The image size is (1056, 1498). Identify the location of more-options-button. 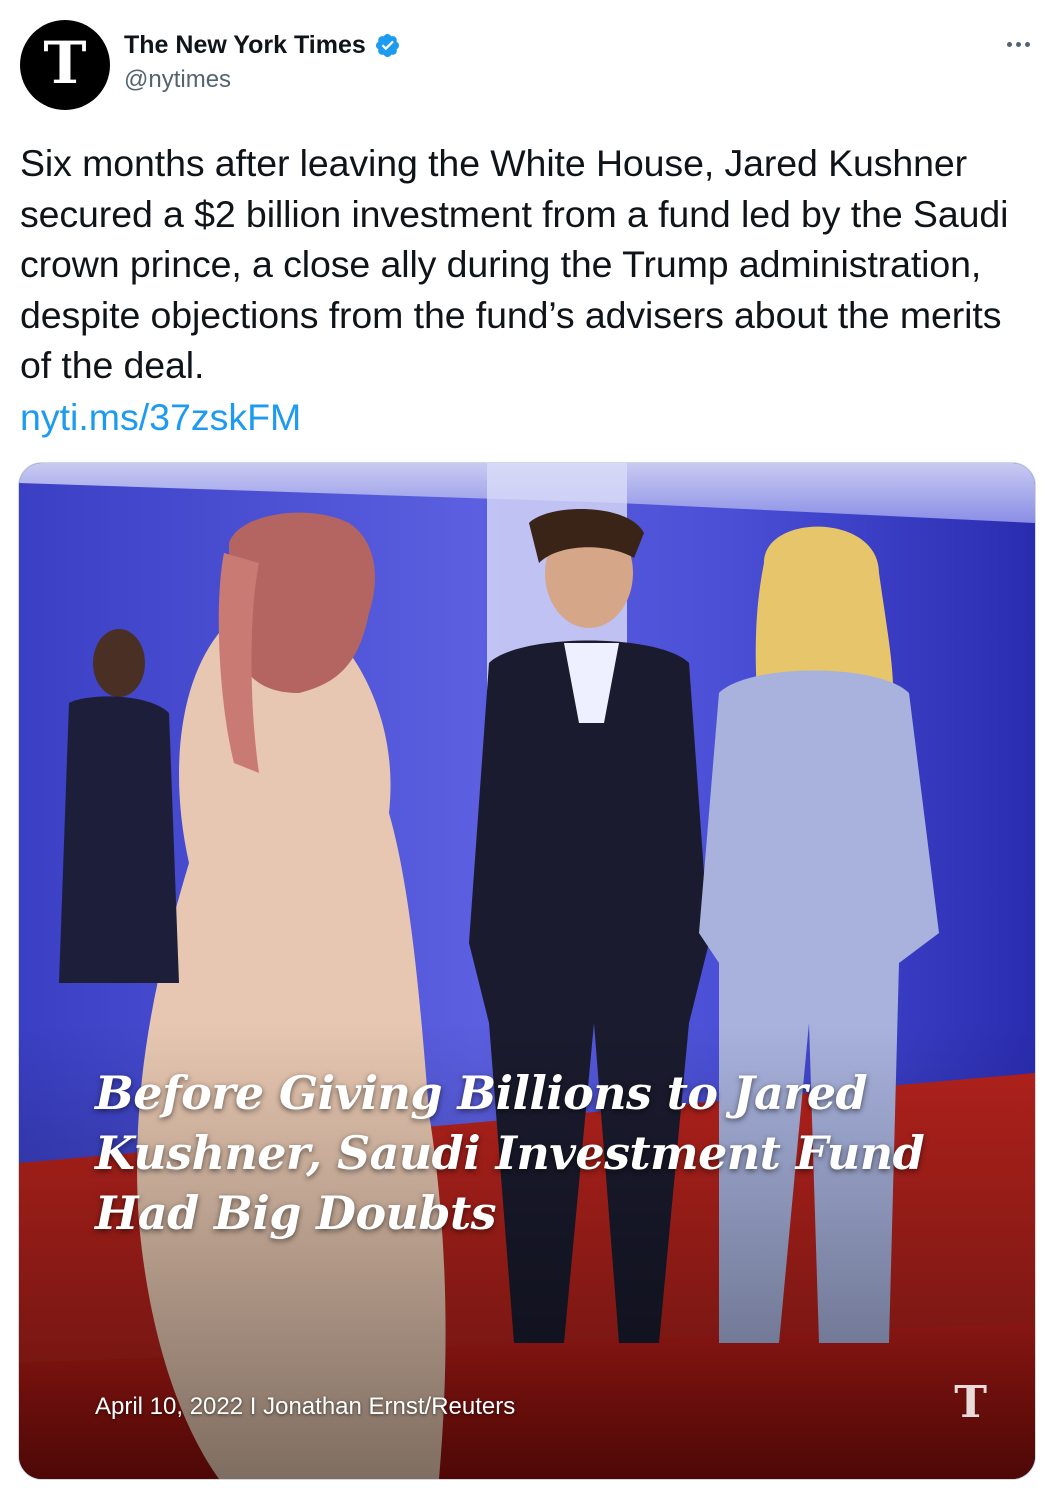
(1018, 44).